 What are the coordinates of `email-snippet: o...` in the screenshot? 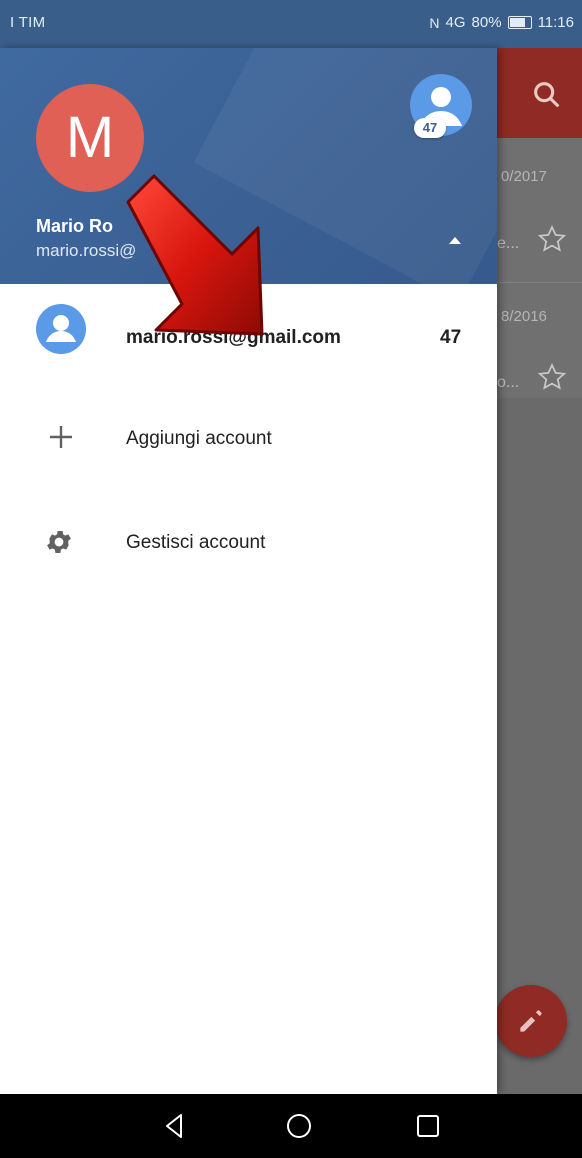 It's located at (508, 382).